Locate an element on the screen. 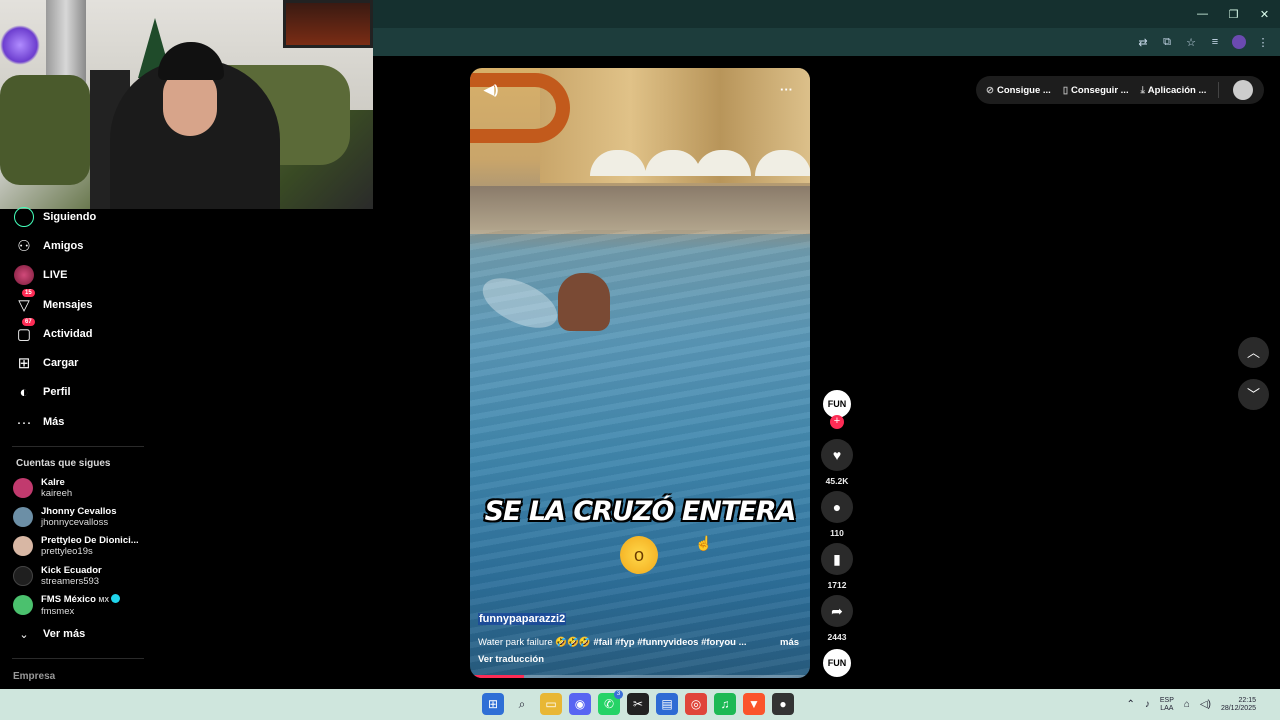  chevron-up-icon: ⌃ is located at coordinates (1130, 704).